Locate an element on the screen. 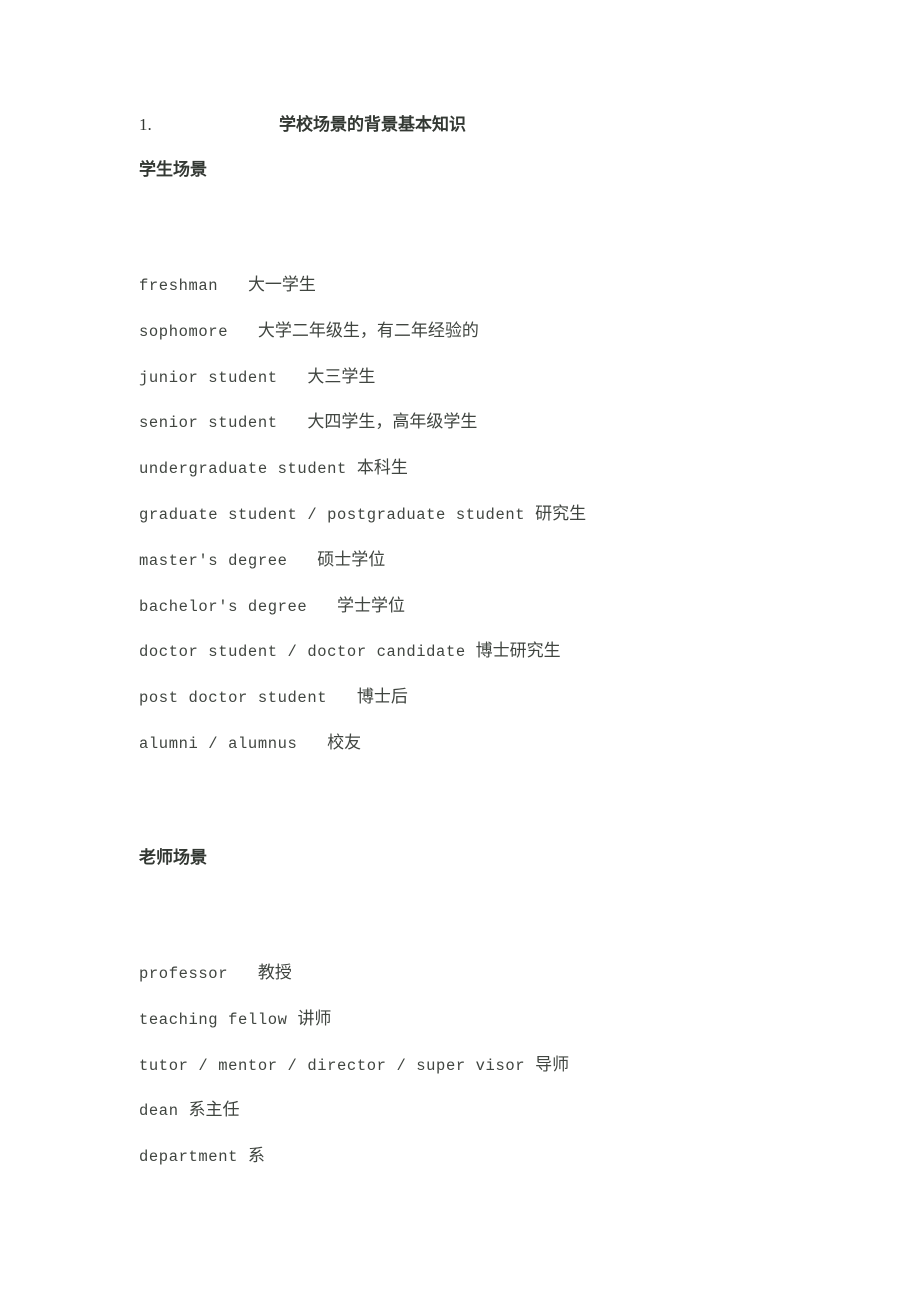  term-english: alumni / alumnus is located at coordinates (218, 744).